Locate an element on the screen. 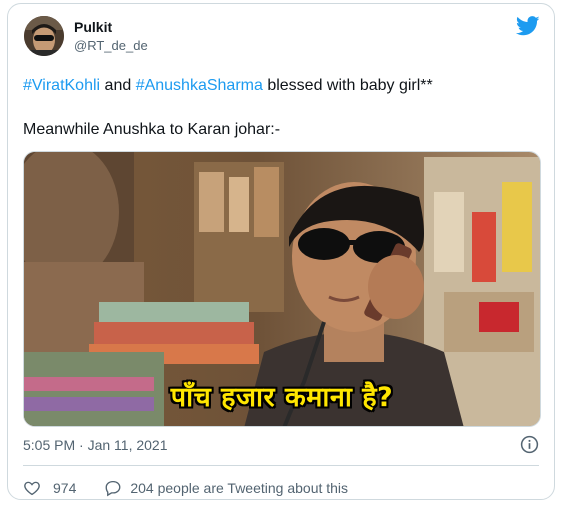 This screenshot has height=506, width=562. engagement-bar: 974 204 people are Tweeting about this is located at coordinates (185, 488).